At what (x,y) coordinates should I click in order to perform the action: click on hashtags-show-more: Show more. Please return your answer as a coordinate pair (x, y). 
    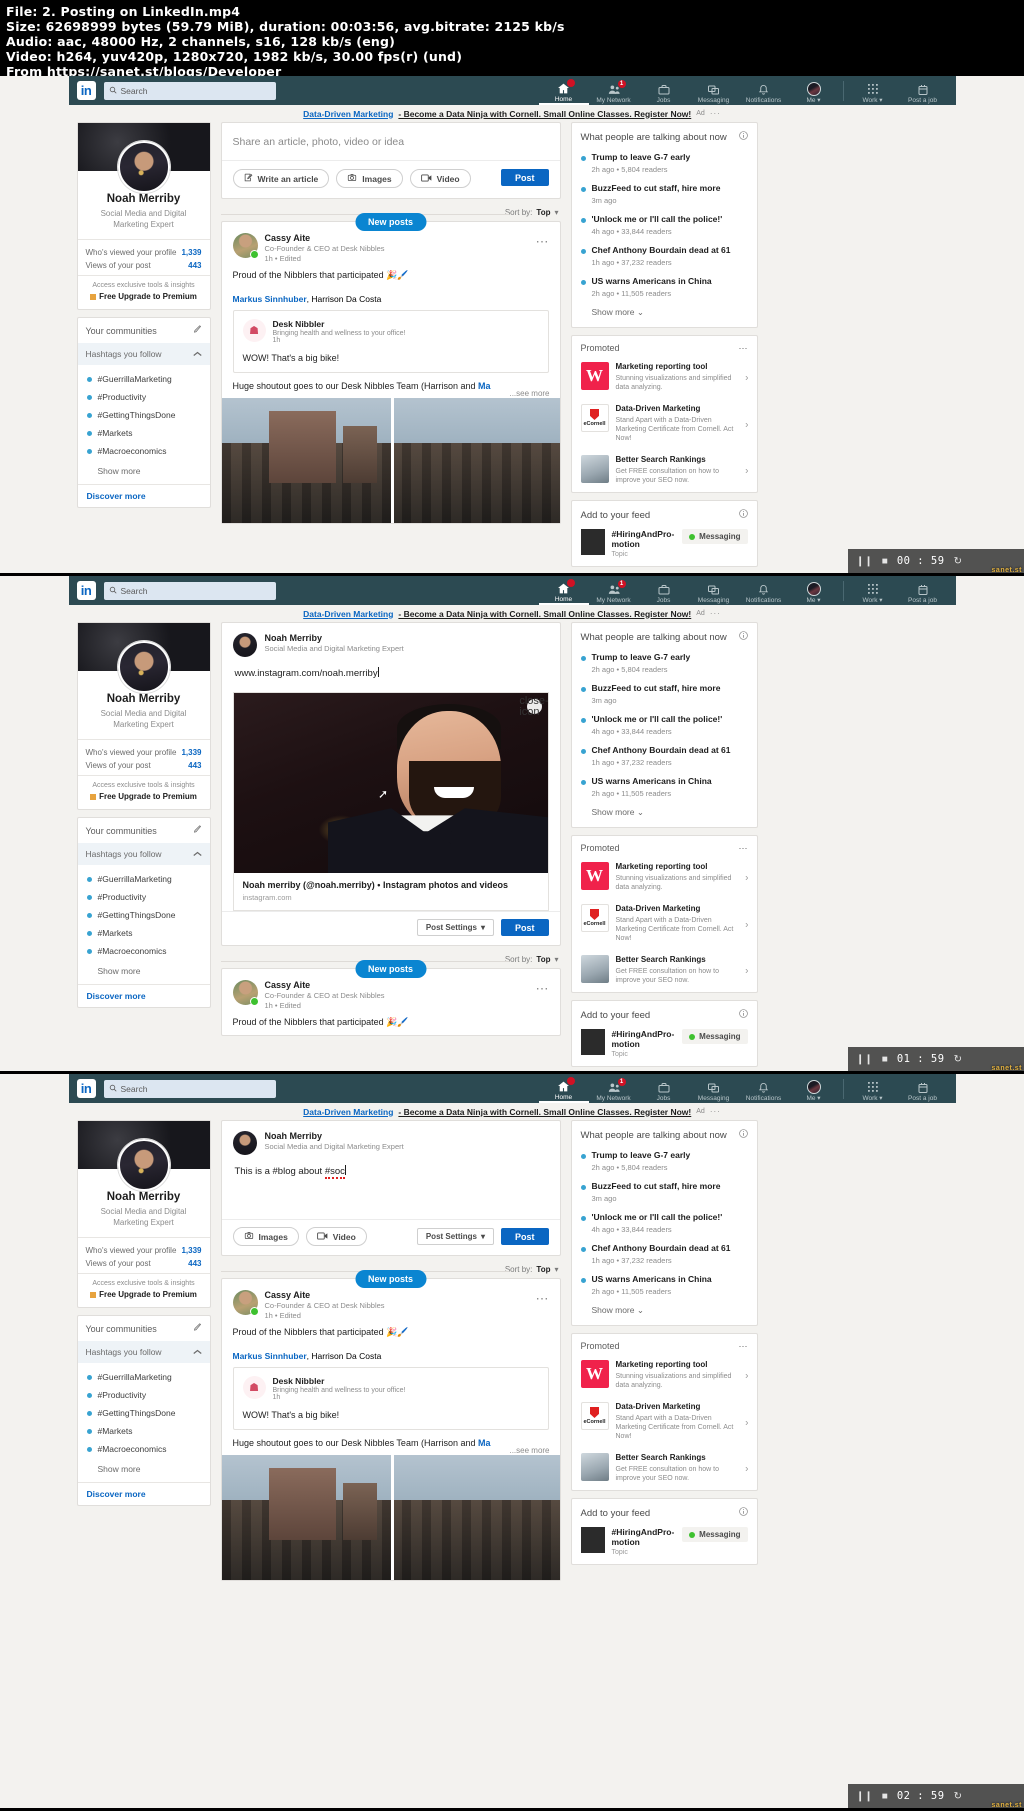
    Looking at the image, I should click on (144, 473).